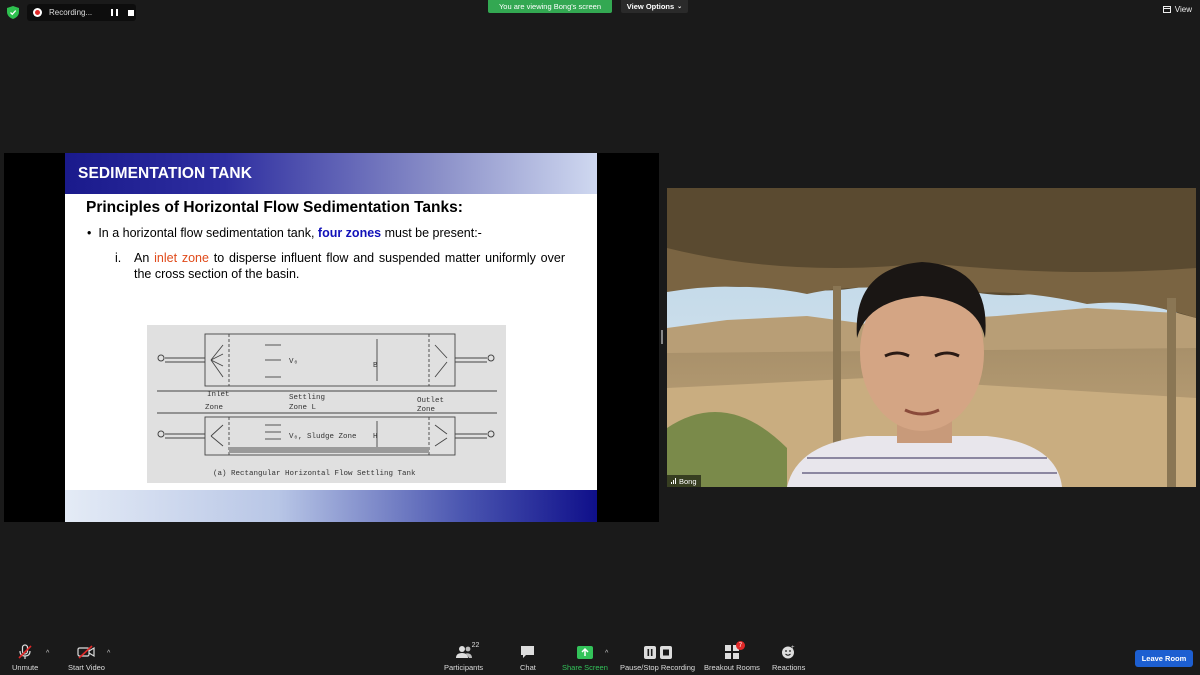 This screenshot has width=1200, height=675. I want to click on chat-button: Chat, so click(528, 658).